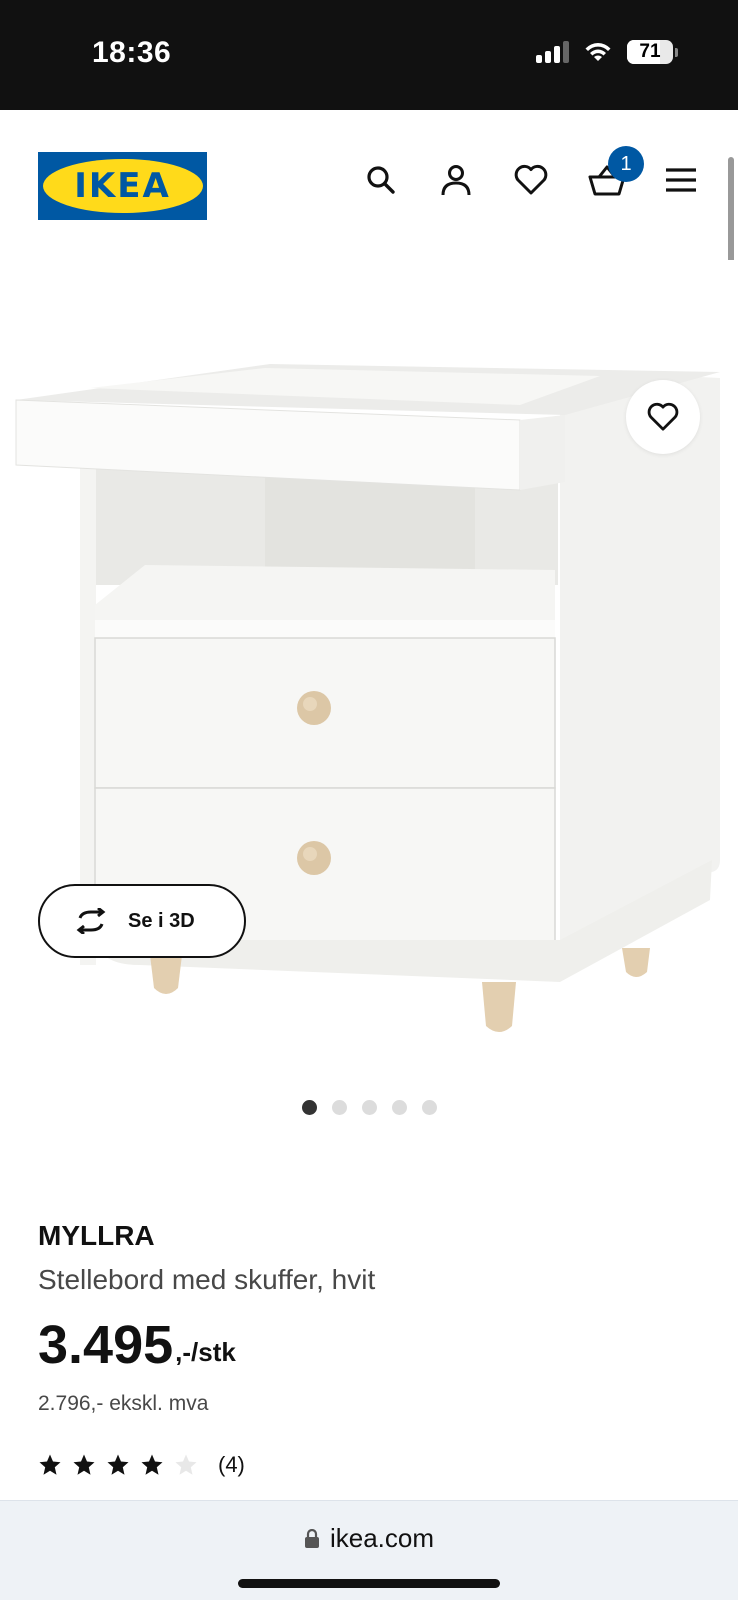 This screenshot has width=738, height=1600. What do you see at coordinates (123, 1403) in the screenshot?
I see `price-excl-vat: 2.796,- ekskl. mva` at bounding box center [123, 1403].